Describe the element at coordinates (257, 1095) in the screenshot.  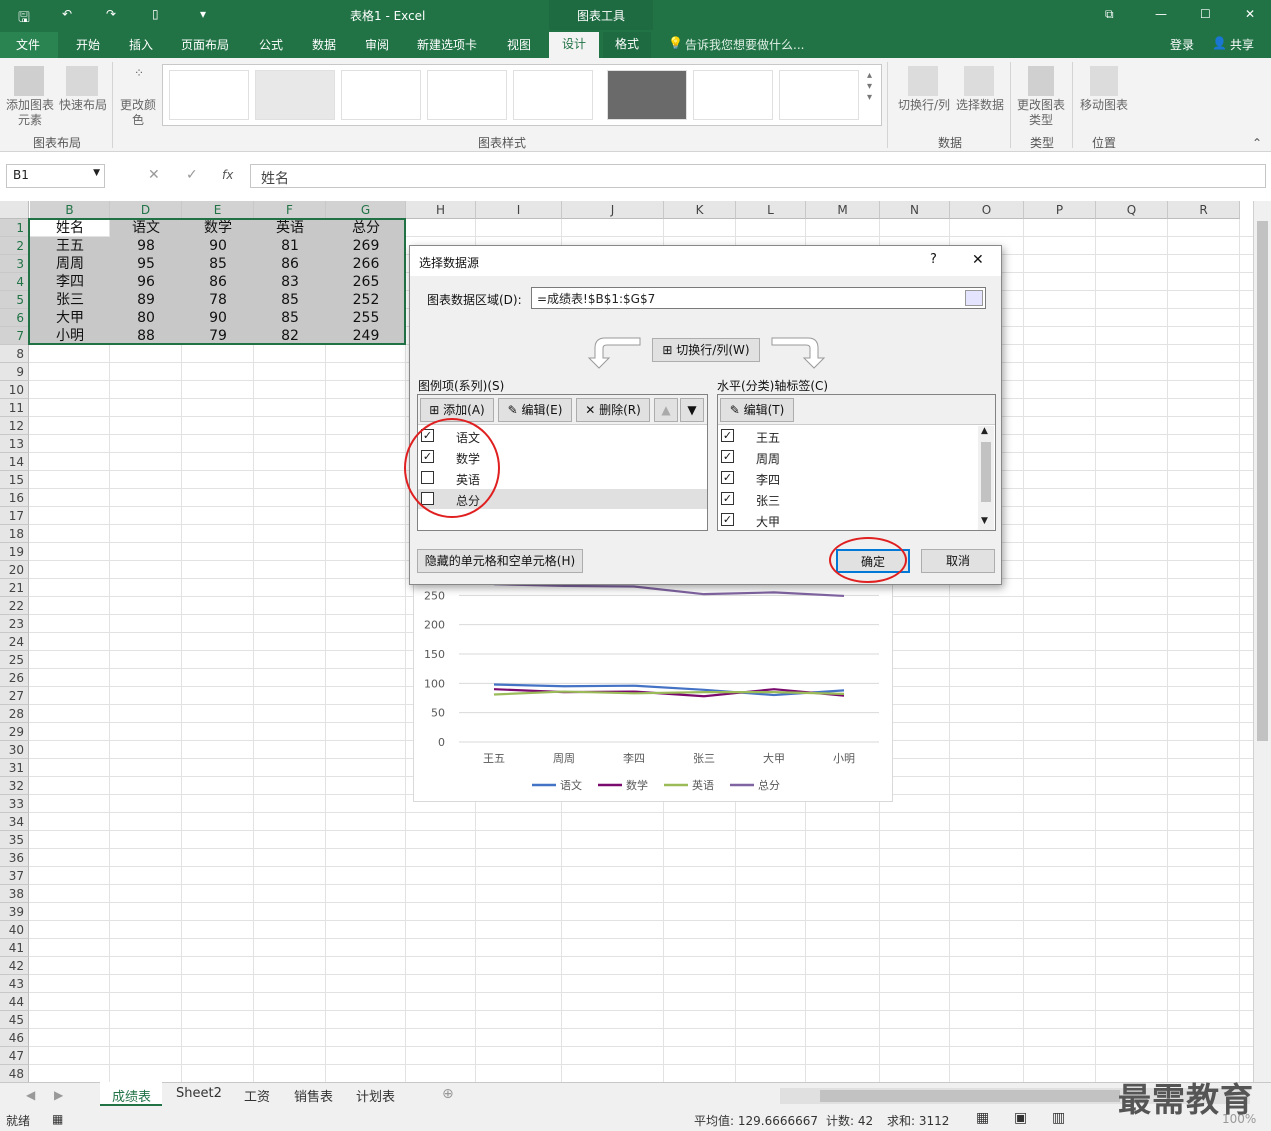
I see `sheet-tab-3: 工资` at that location.